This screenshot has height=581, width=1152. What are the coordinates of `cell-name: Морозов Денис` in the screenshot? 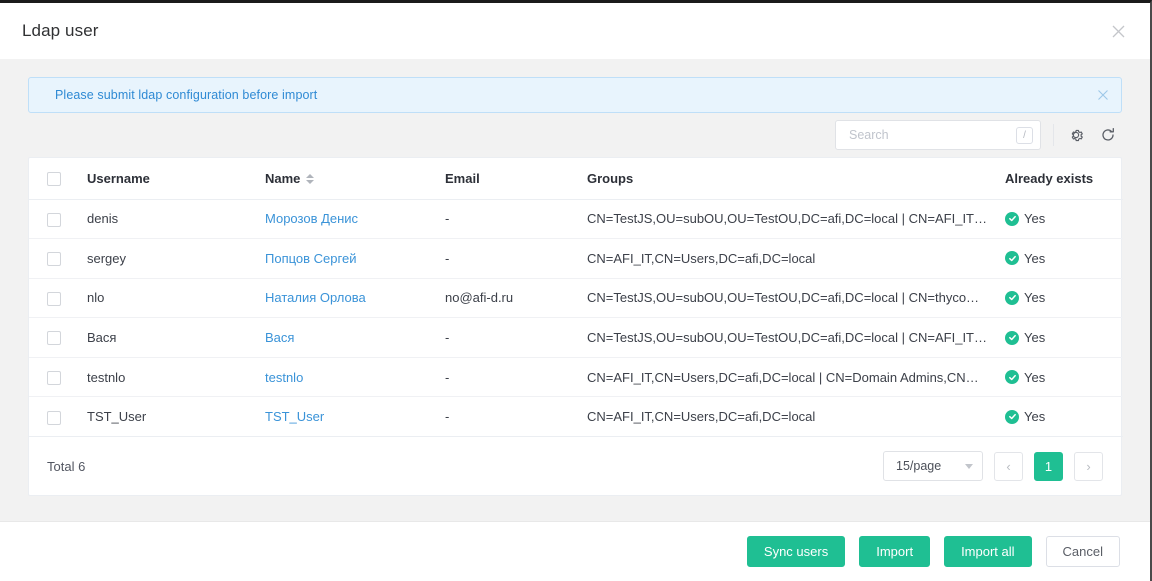 It's located at (355, 219).